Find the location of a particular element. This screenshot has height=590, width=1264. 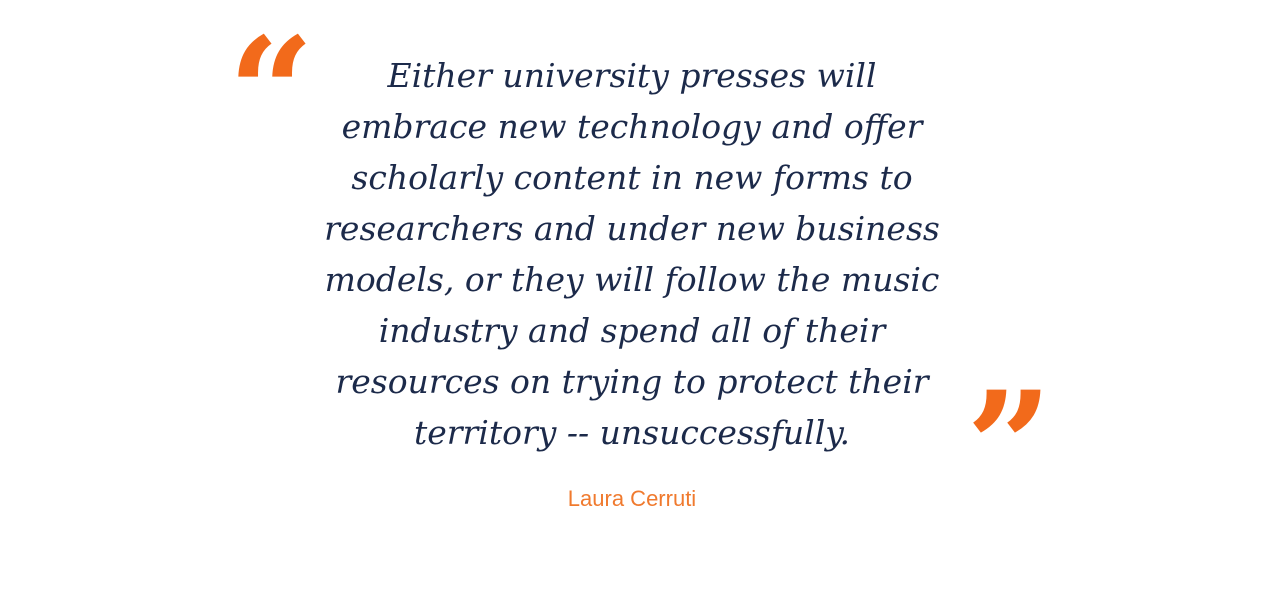

quote-author: Laura Cerruti is located at coordinates (632, 498).